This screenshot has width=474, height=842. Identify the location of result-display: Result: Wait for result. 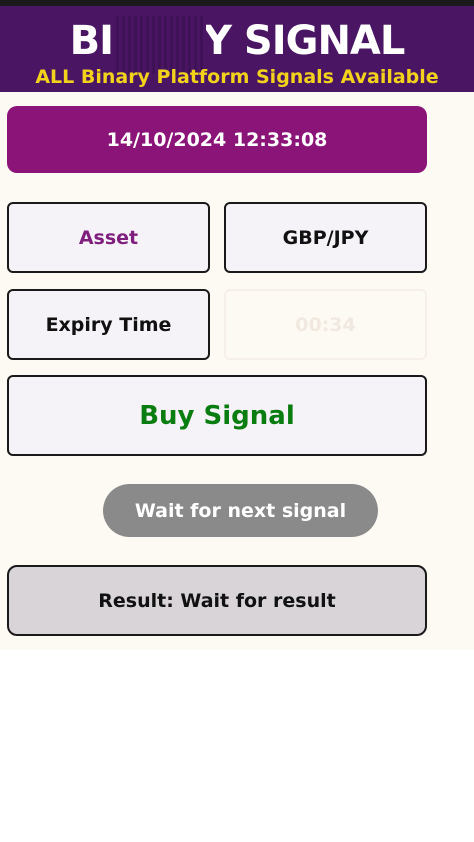
(217, 600).